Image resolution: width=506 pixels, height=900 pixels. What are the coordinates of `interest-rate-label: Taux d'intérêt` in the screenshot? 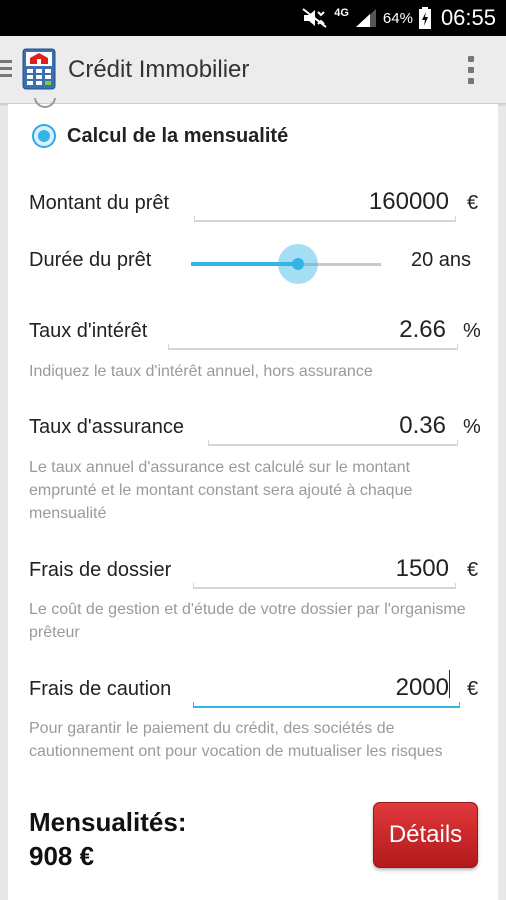 It's located at (88, 331).